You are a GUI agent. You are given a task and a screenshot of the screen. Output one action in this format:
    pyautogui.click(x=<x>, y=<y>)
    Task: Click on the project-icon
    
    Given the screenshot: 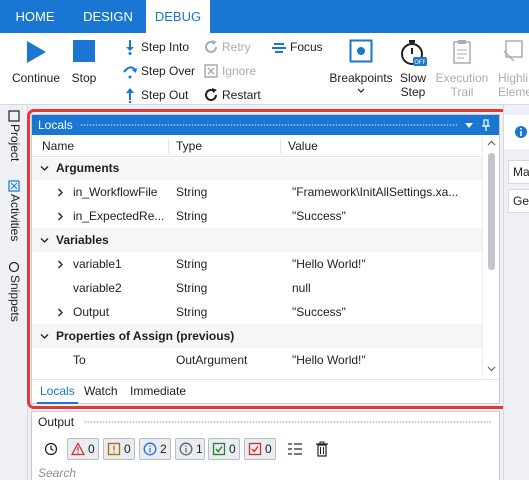 What is the action you would take?
    pyautogui.click(x=14, y=116)
    